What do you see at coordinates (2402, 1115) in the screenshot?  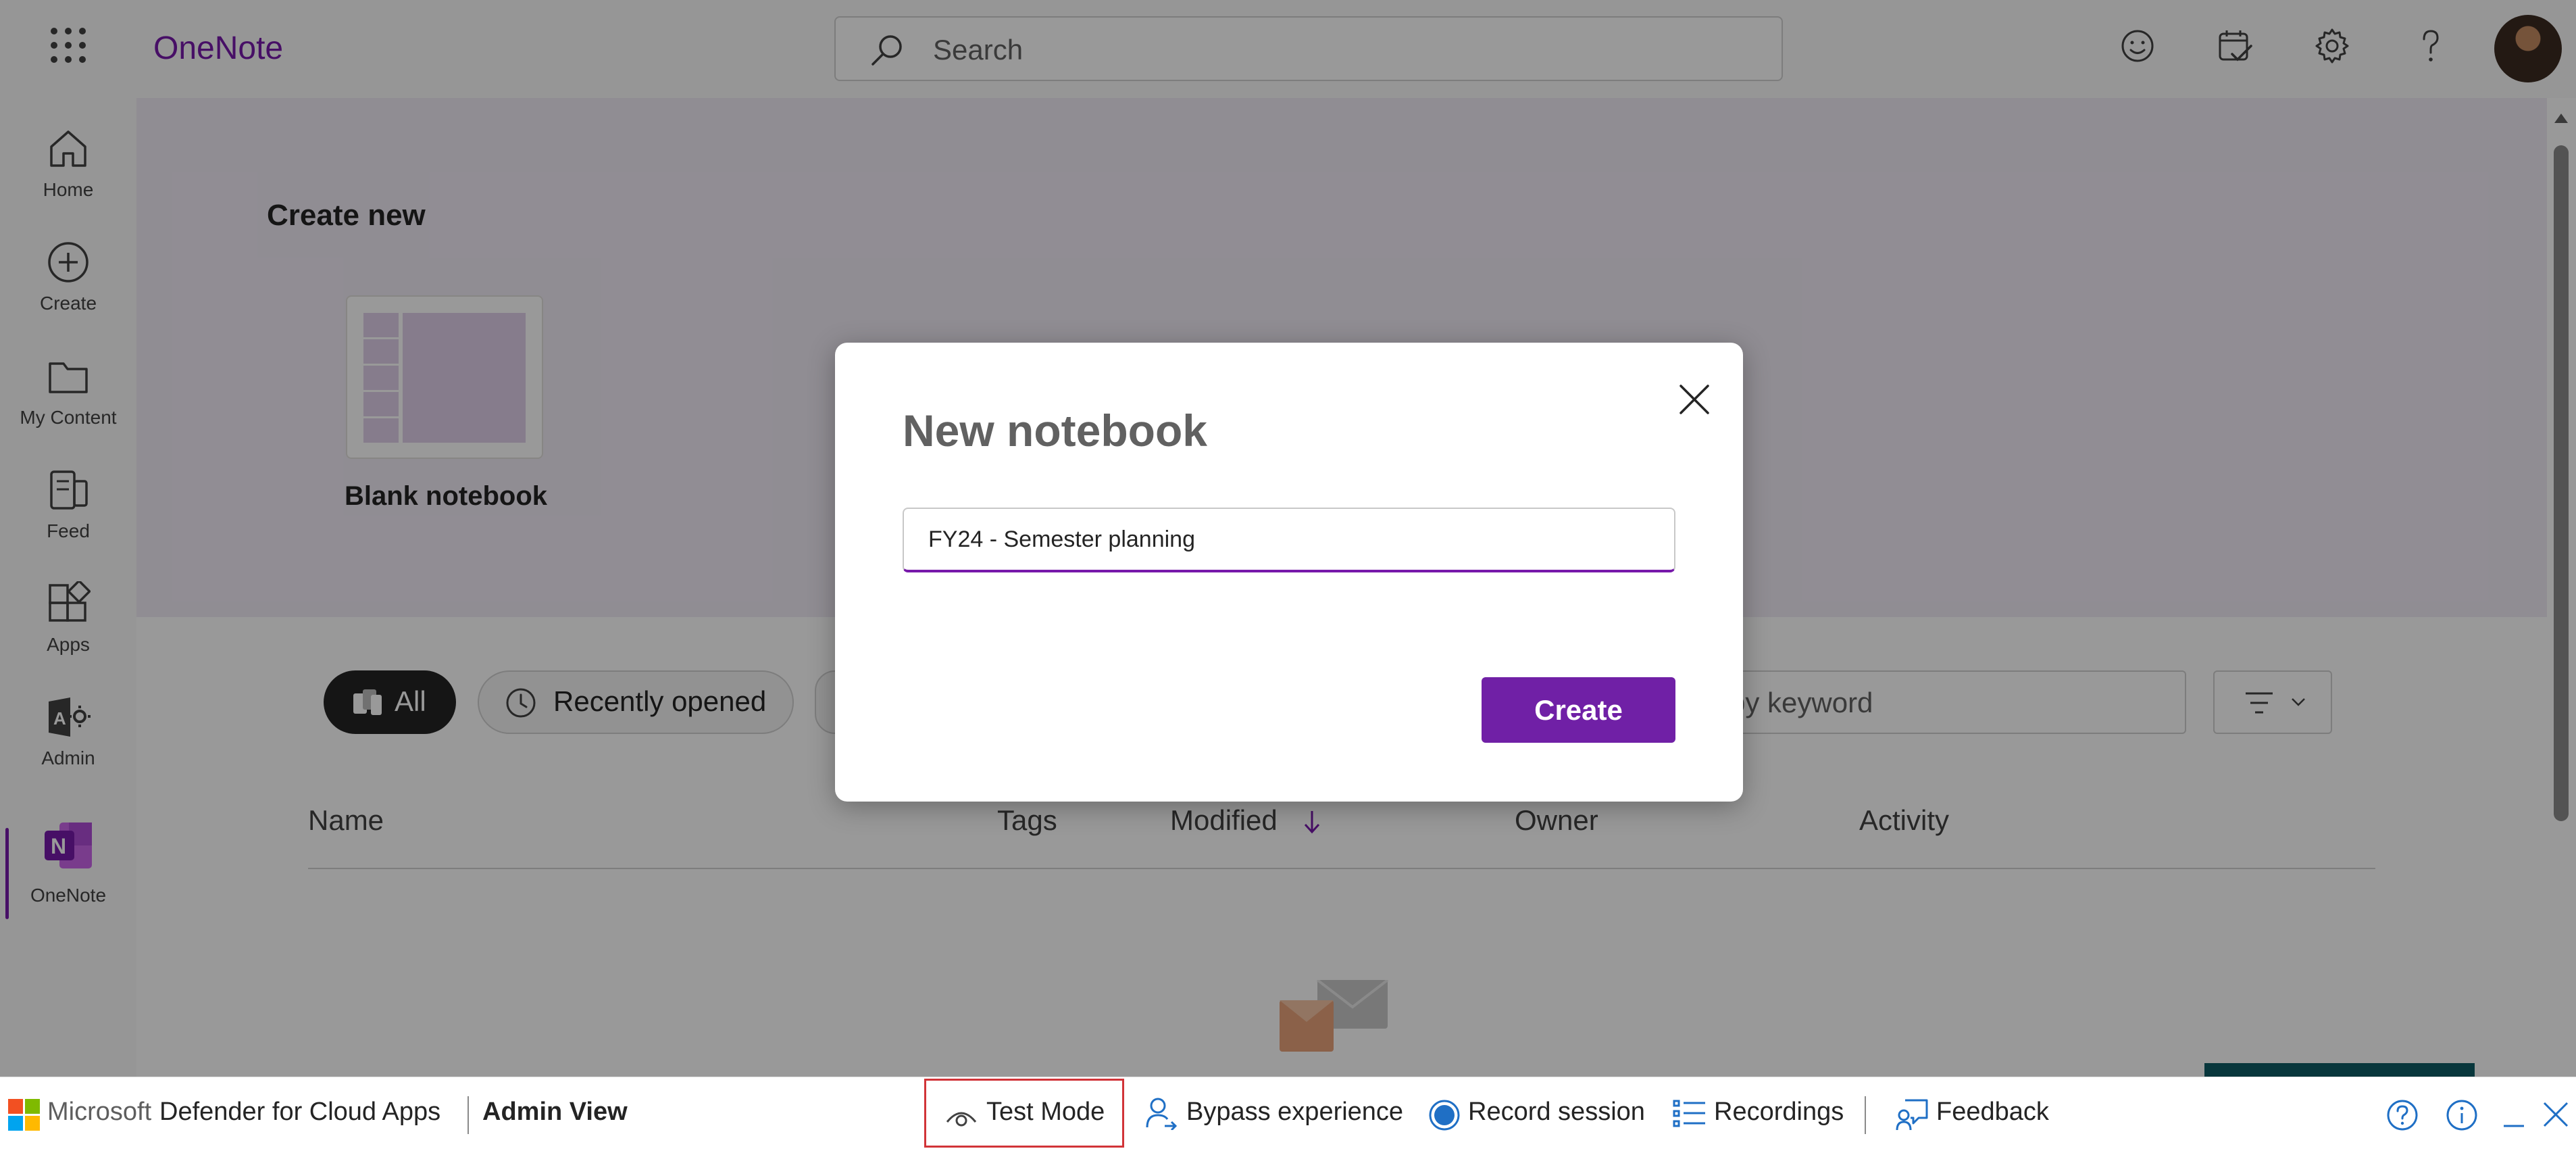 I see `help-icon` at bounding box center [2402, 1115].